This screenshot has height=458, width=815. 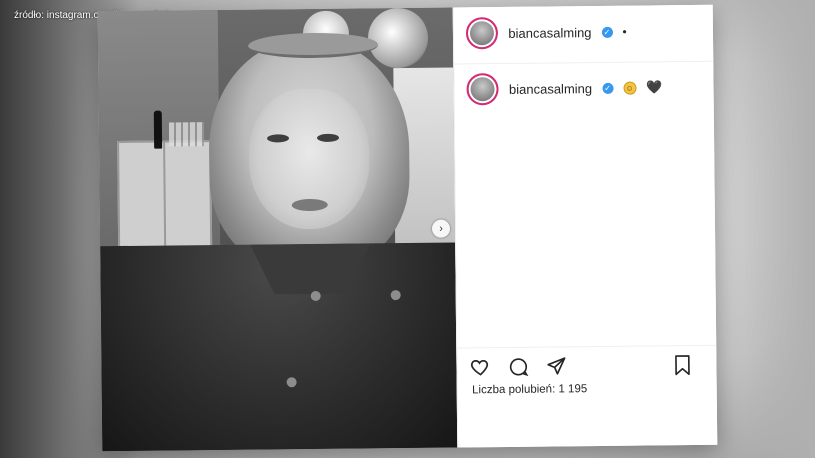 I want to click on paper-plane-icon, so click(x=557, y=366).